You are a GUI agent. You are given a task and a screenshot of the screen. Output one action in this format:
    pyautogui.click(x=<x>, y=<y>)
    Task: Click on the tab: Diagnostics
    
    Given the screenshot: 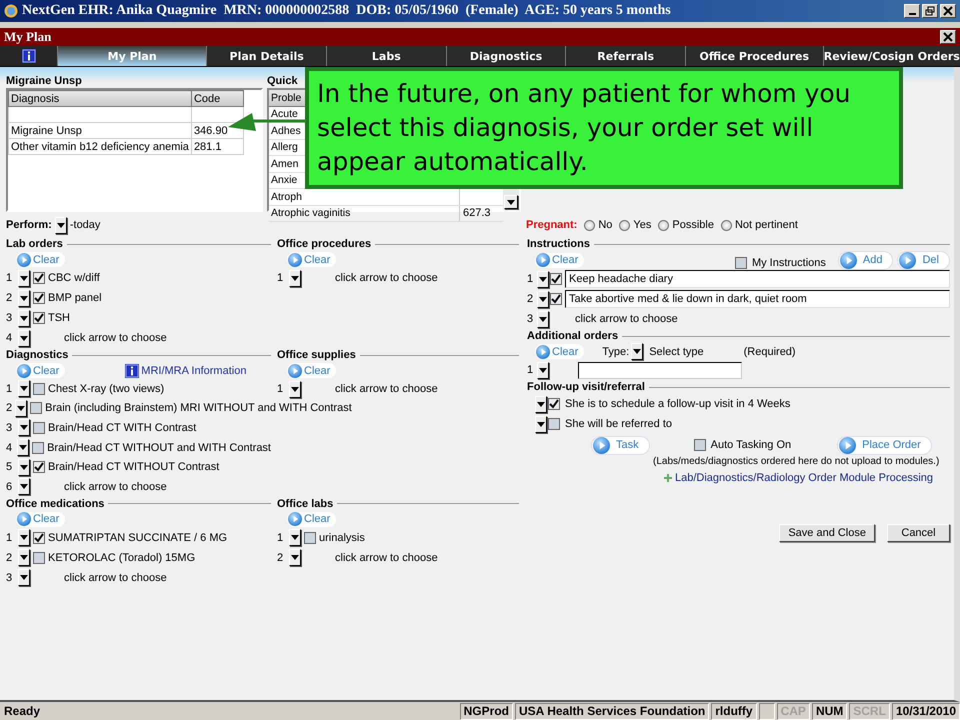 What is the action you would take?
    pyautogui.click(x=506, y=56)
    